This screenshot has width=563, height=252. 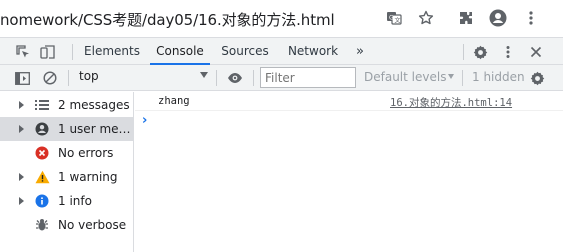 I want to click on sidebar-item-info: 1 info, so click(x=66, y=201).